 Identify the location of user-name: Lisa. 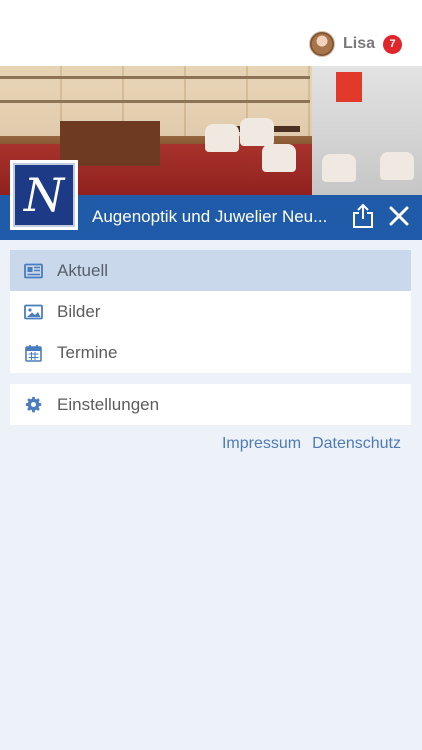
(359, 44).